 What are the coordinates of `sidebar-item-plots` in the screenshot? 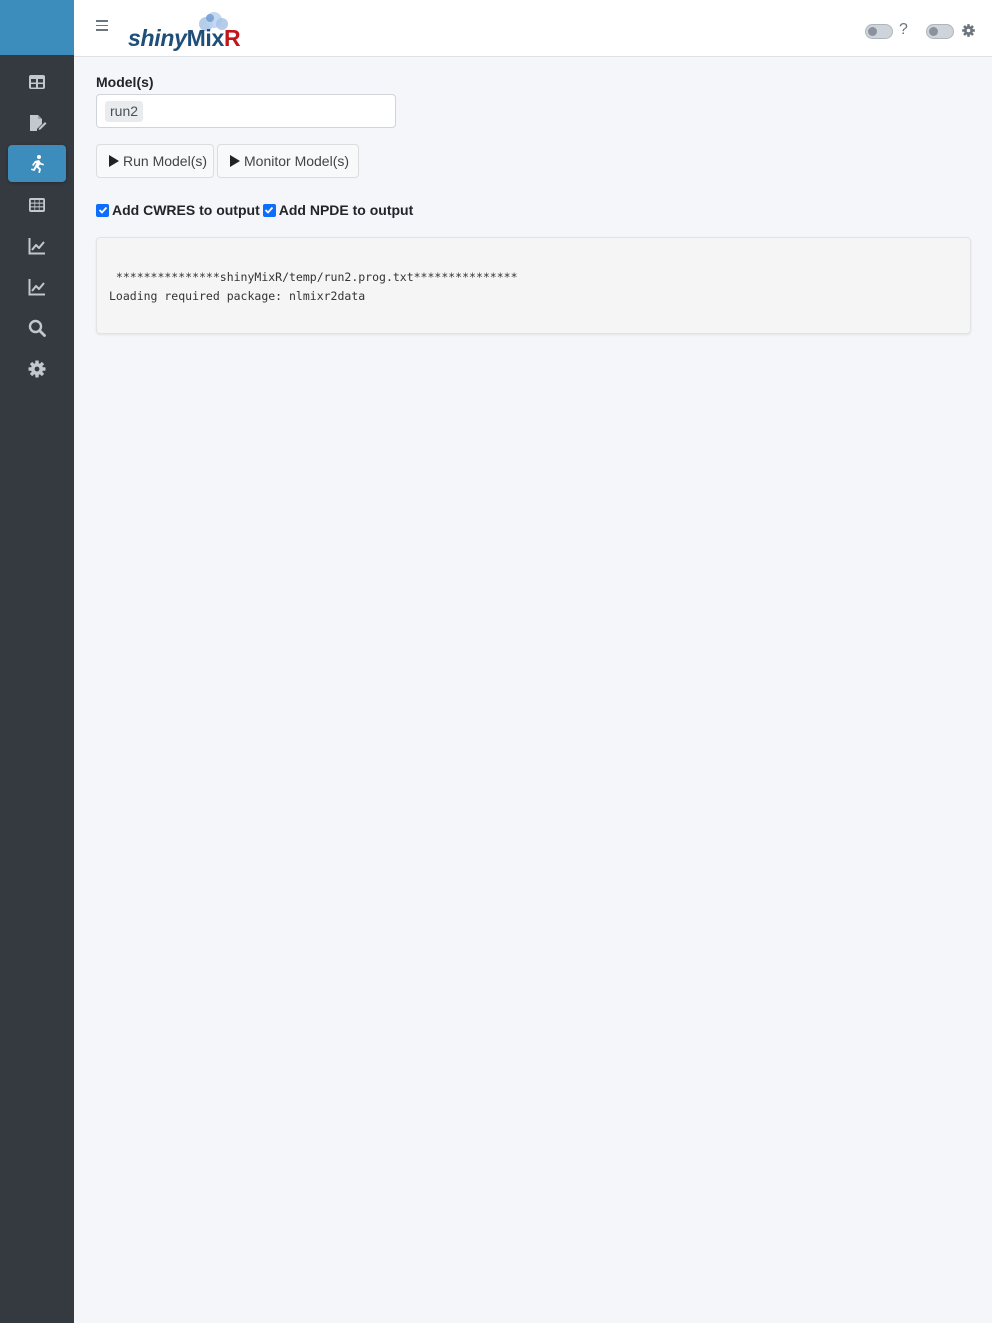 It's located at (37, 245).